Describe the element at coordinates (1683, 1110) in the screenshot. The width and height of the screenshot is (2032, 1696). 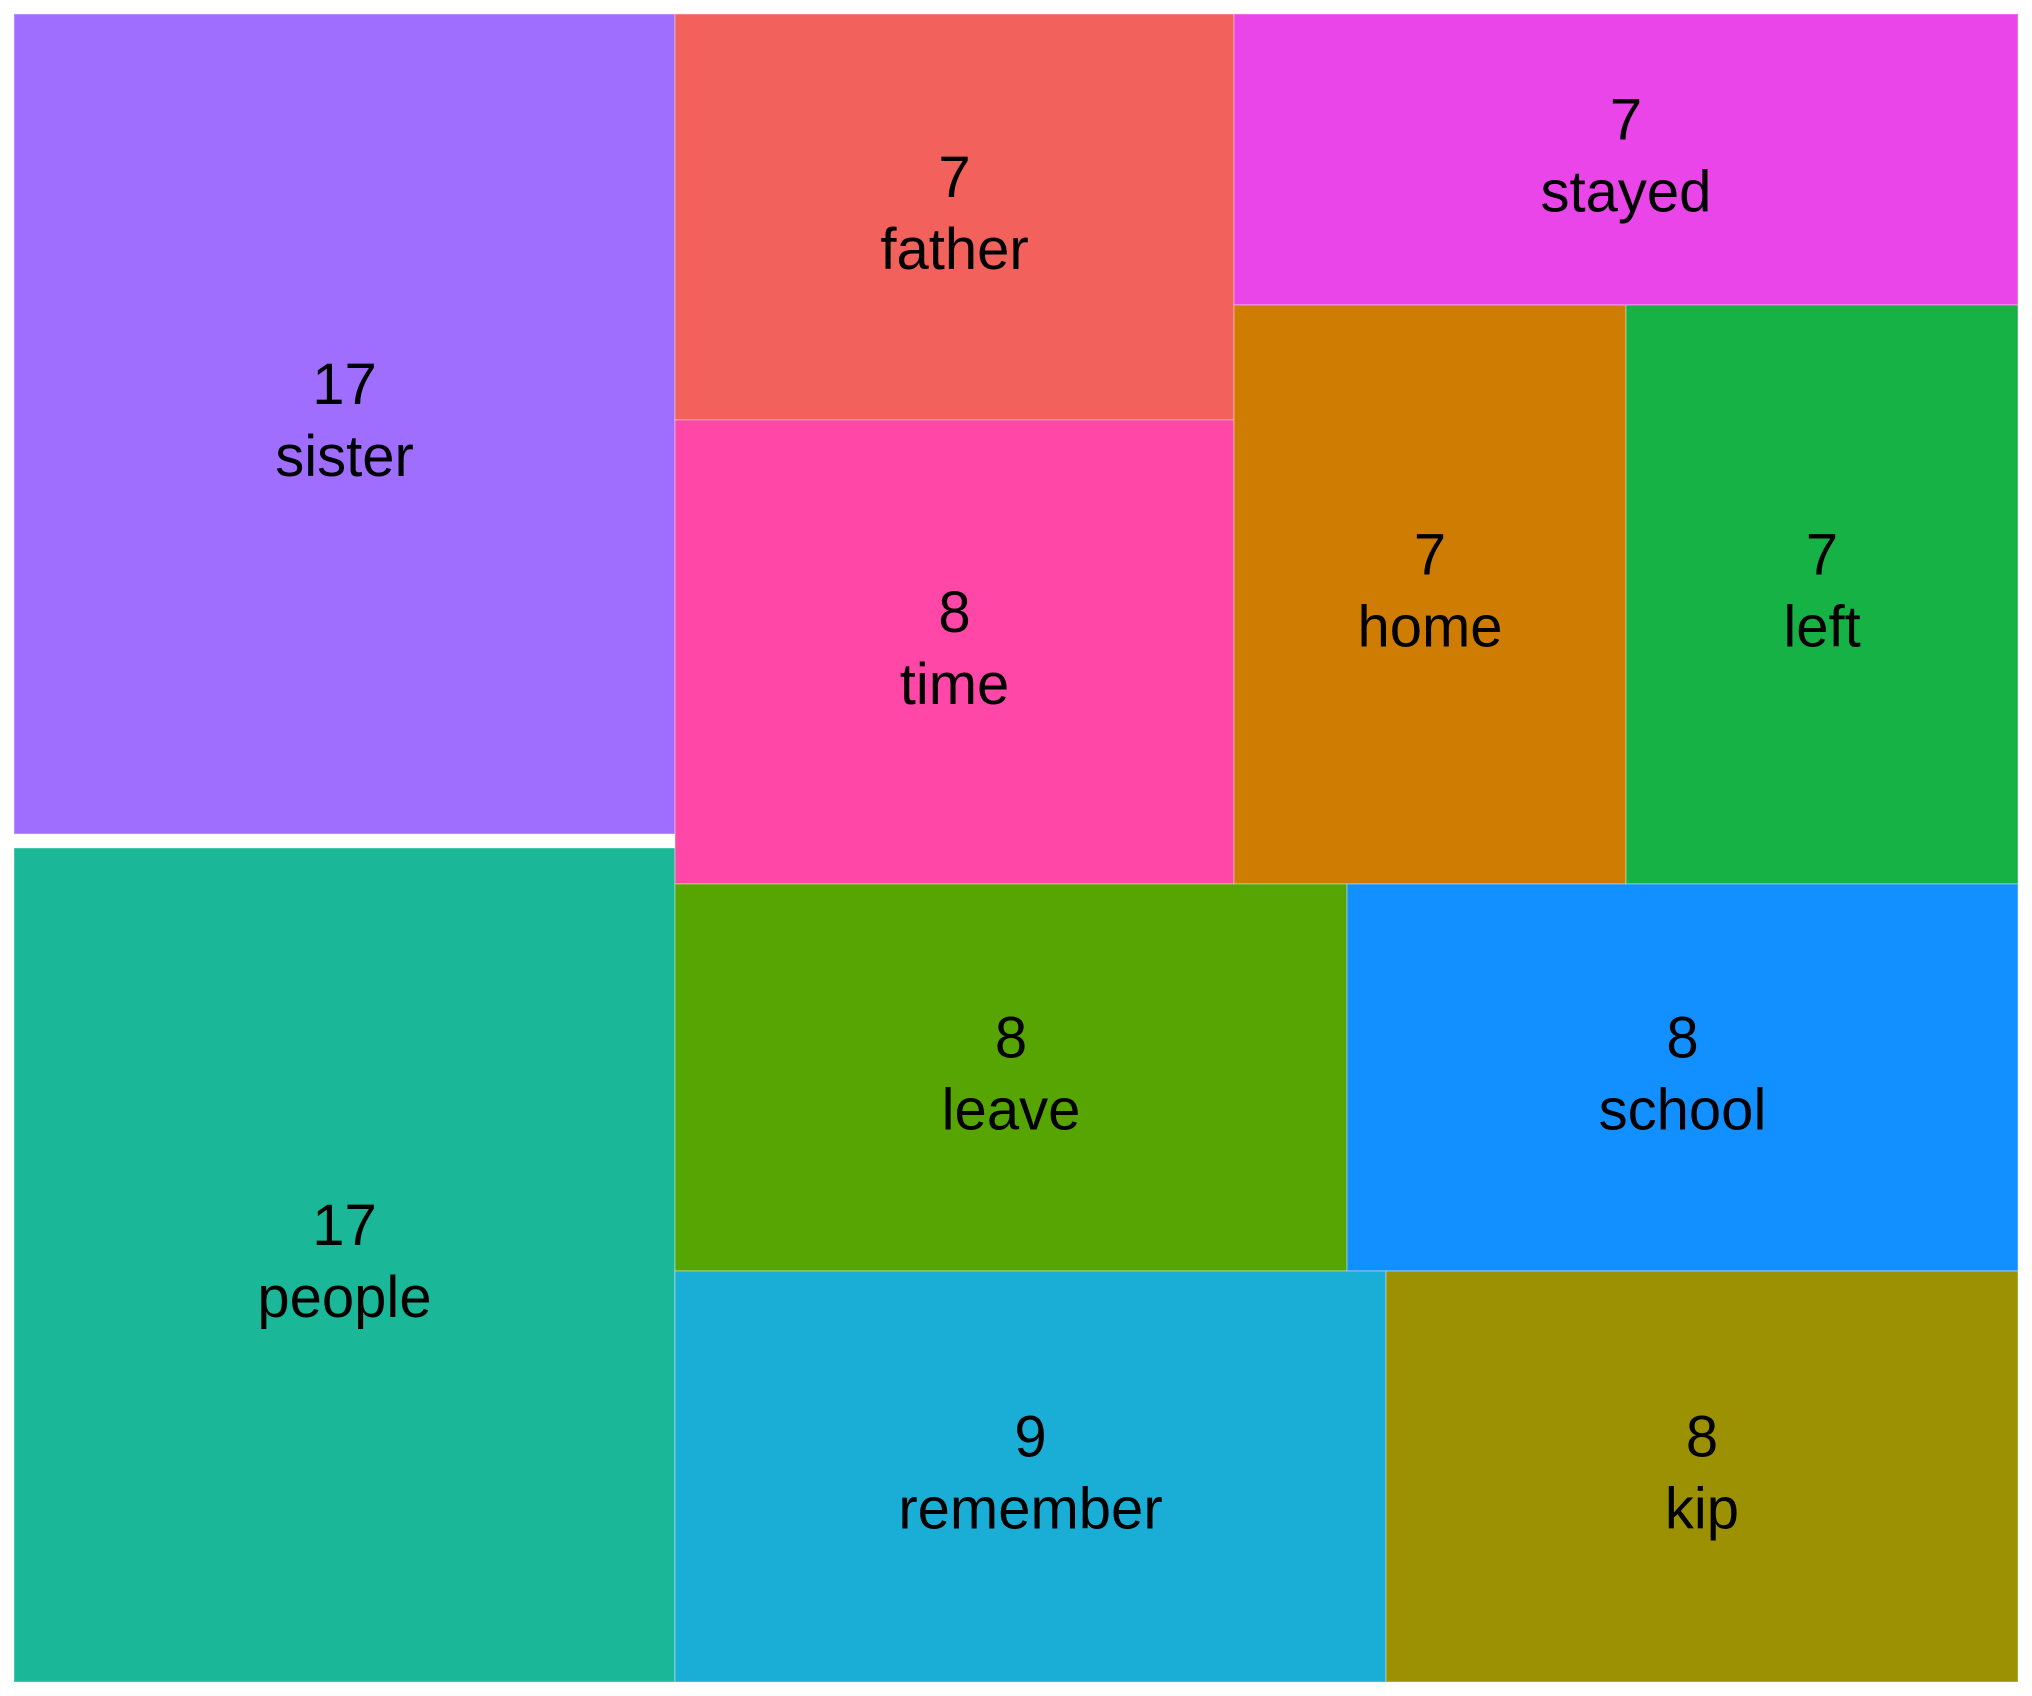
I see `tile-category-label: school` at that location.